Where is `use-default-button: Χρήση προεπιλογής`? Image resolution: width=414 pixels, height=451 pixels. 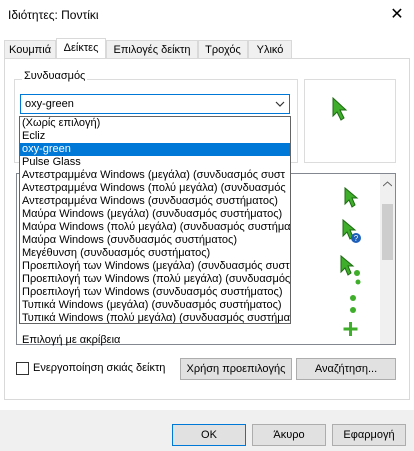 use-default-button: Χρήση προεπιλογής is located at coordinates (236, 369).